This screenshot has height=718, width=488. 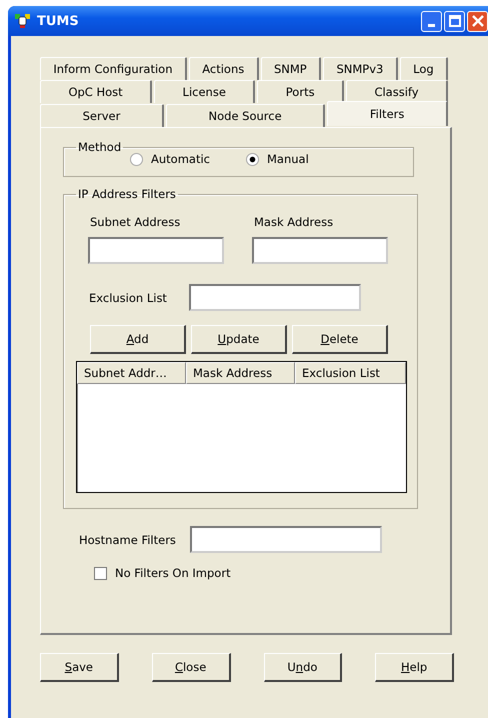 What do you see at coordinates (100, 573) in the screenshot?
I see `checkbox` at bounding box center [100, 573].